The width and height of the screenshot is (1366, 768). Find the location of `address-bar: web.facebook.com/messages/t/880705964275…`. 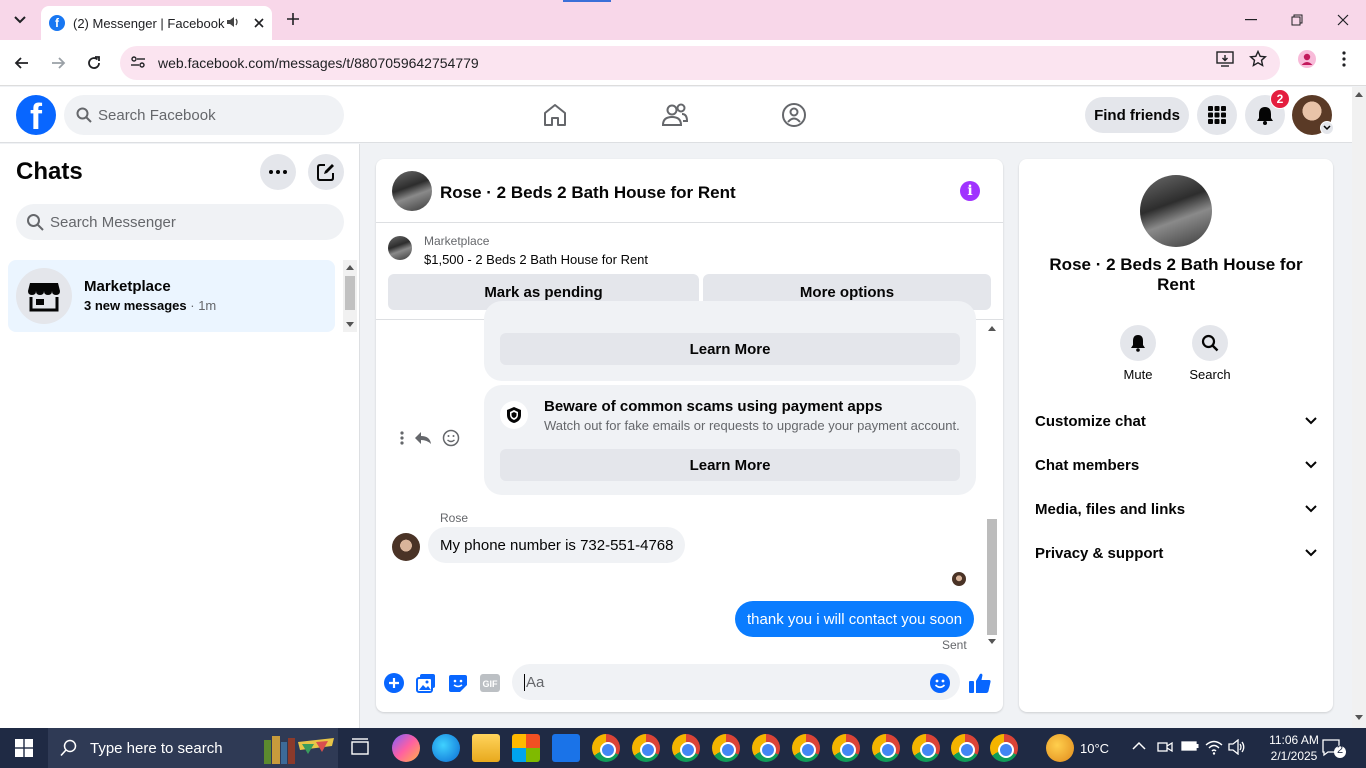

address-bar: web.facebook.com/messages/t/880705964275… is located at coordinates (700, 63).